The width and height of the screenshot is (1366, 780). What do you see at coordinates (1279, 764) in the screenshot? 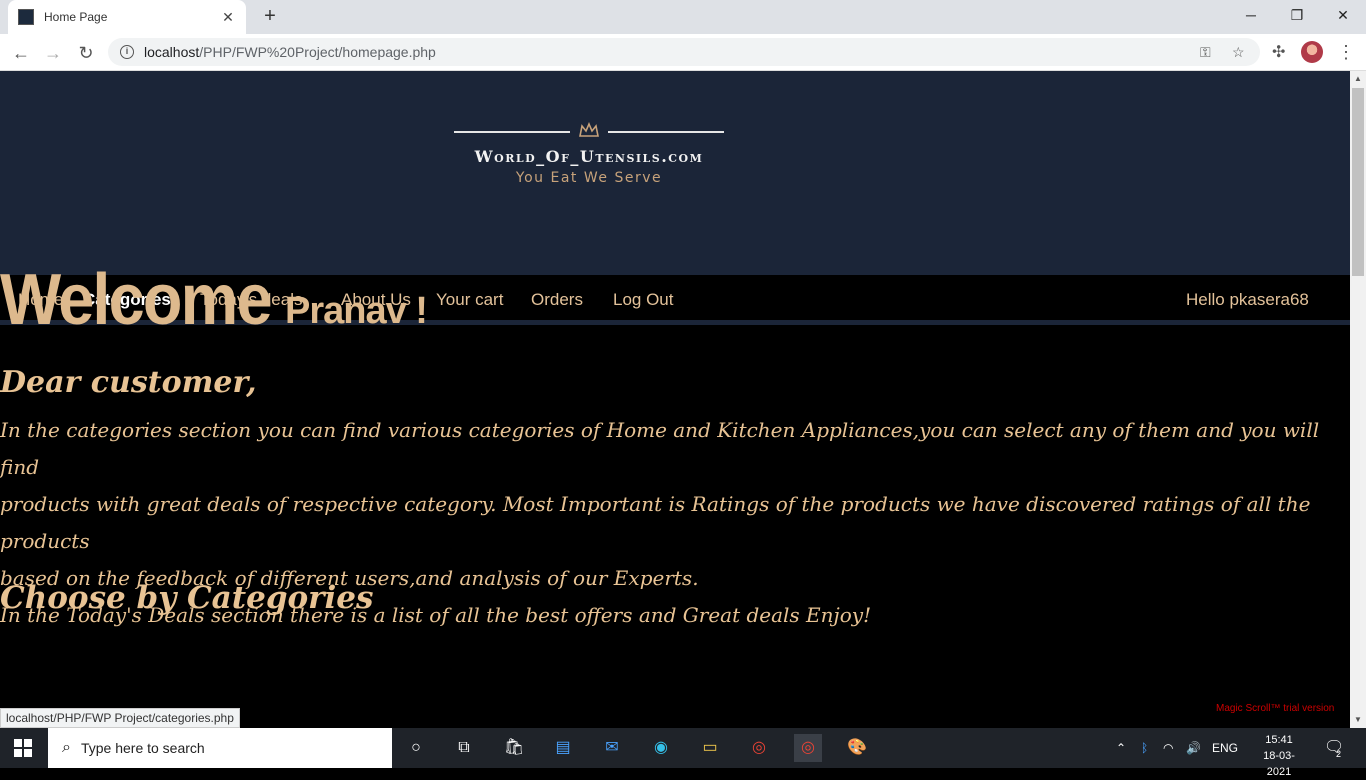
I see `clock-date: 18-03-2021` at bounding box center [1279, 764].